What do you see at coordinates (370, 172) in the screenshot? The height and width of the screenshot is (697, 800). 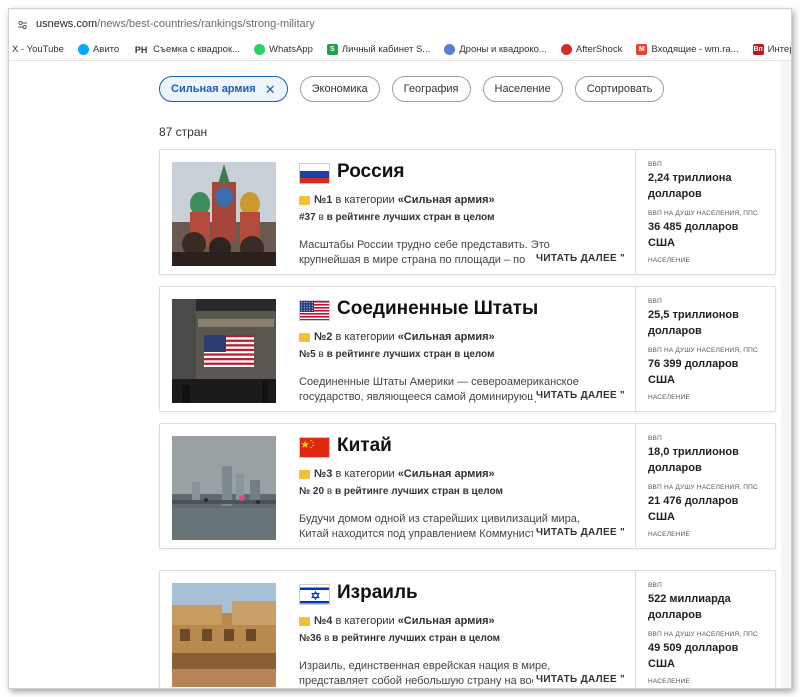 I see `country-name: Россия` at bounding box center [370, 172].